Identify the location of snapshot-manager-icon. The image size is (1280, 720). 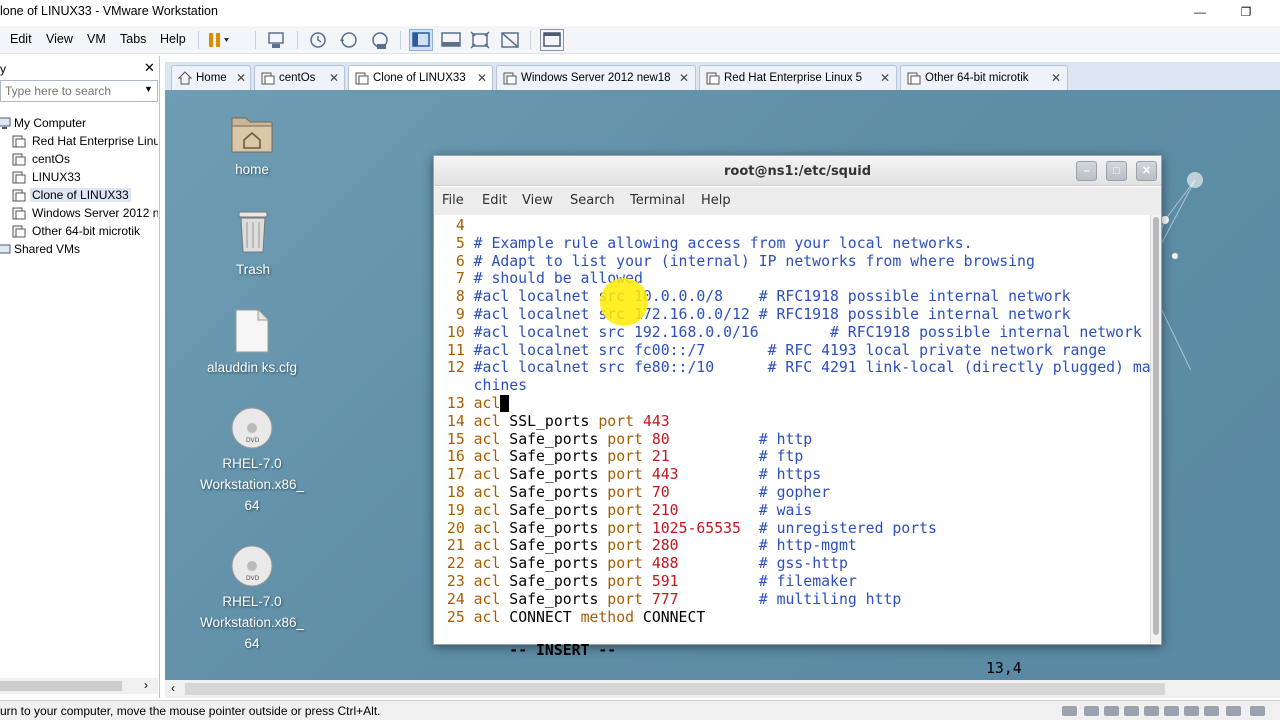
(380, 40).